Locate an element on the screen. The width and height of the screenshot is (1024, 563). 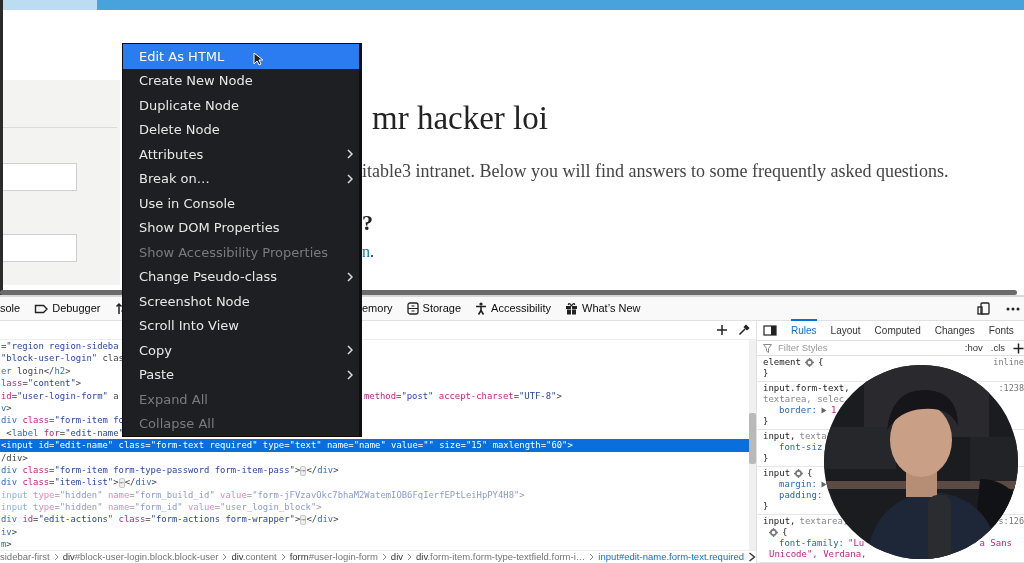
panel-tab: Fonts is located at coordinates (1001, 329).